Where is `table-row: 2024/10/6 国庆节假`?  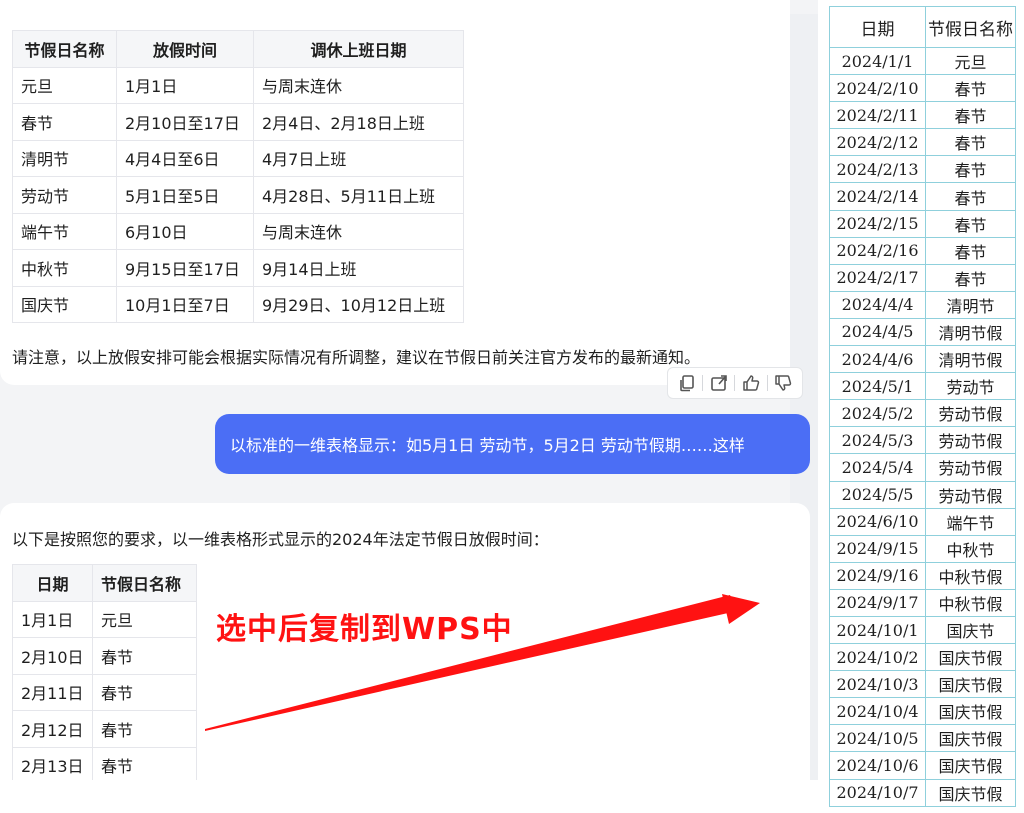 table-row: 2024/10/6 国庆节假 is located at coordinates (922, 765).